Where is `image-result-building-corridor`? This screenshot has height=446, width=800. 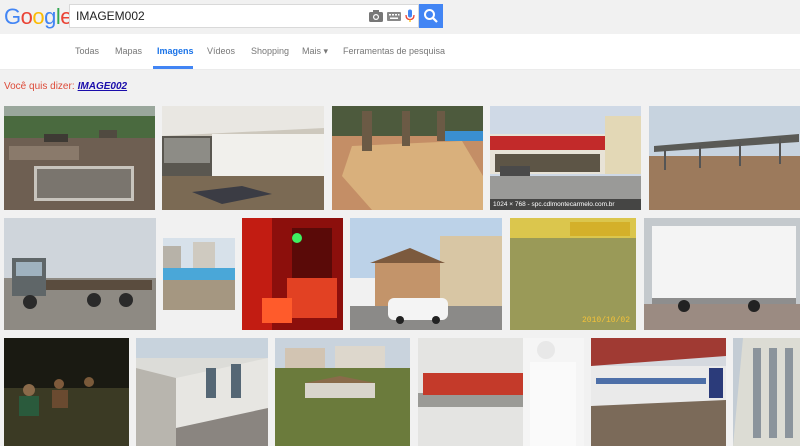
image-result-building-corridor is located at coordinates (202, 392).